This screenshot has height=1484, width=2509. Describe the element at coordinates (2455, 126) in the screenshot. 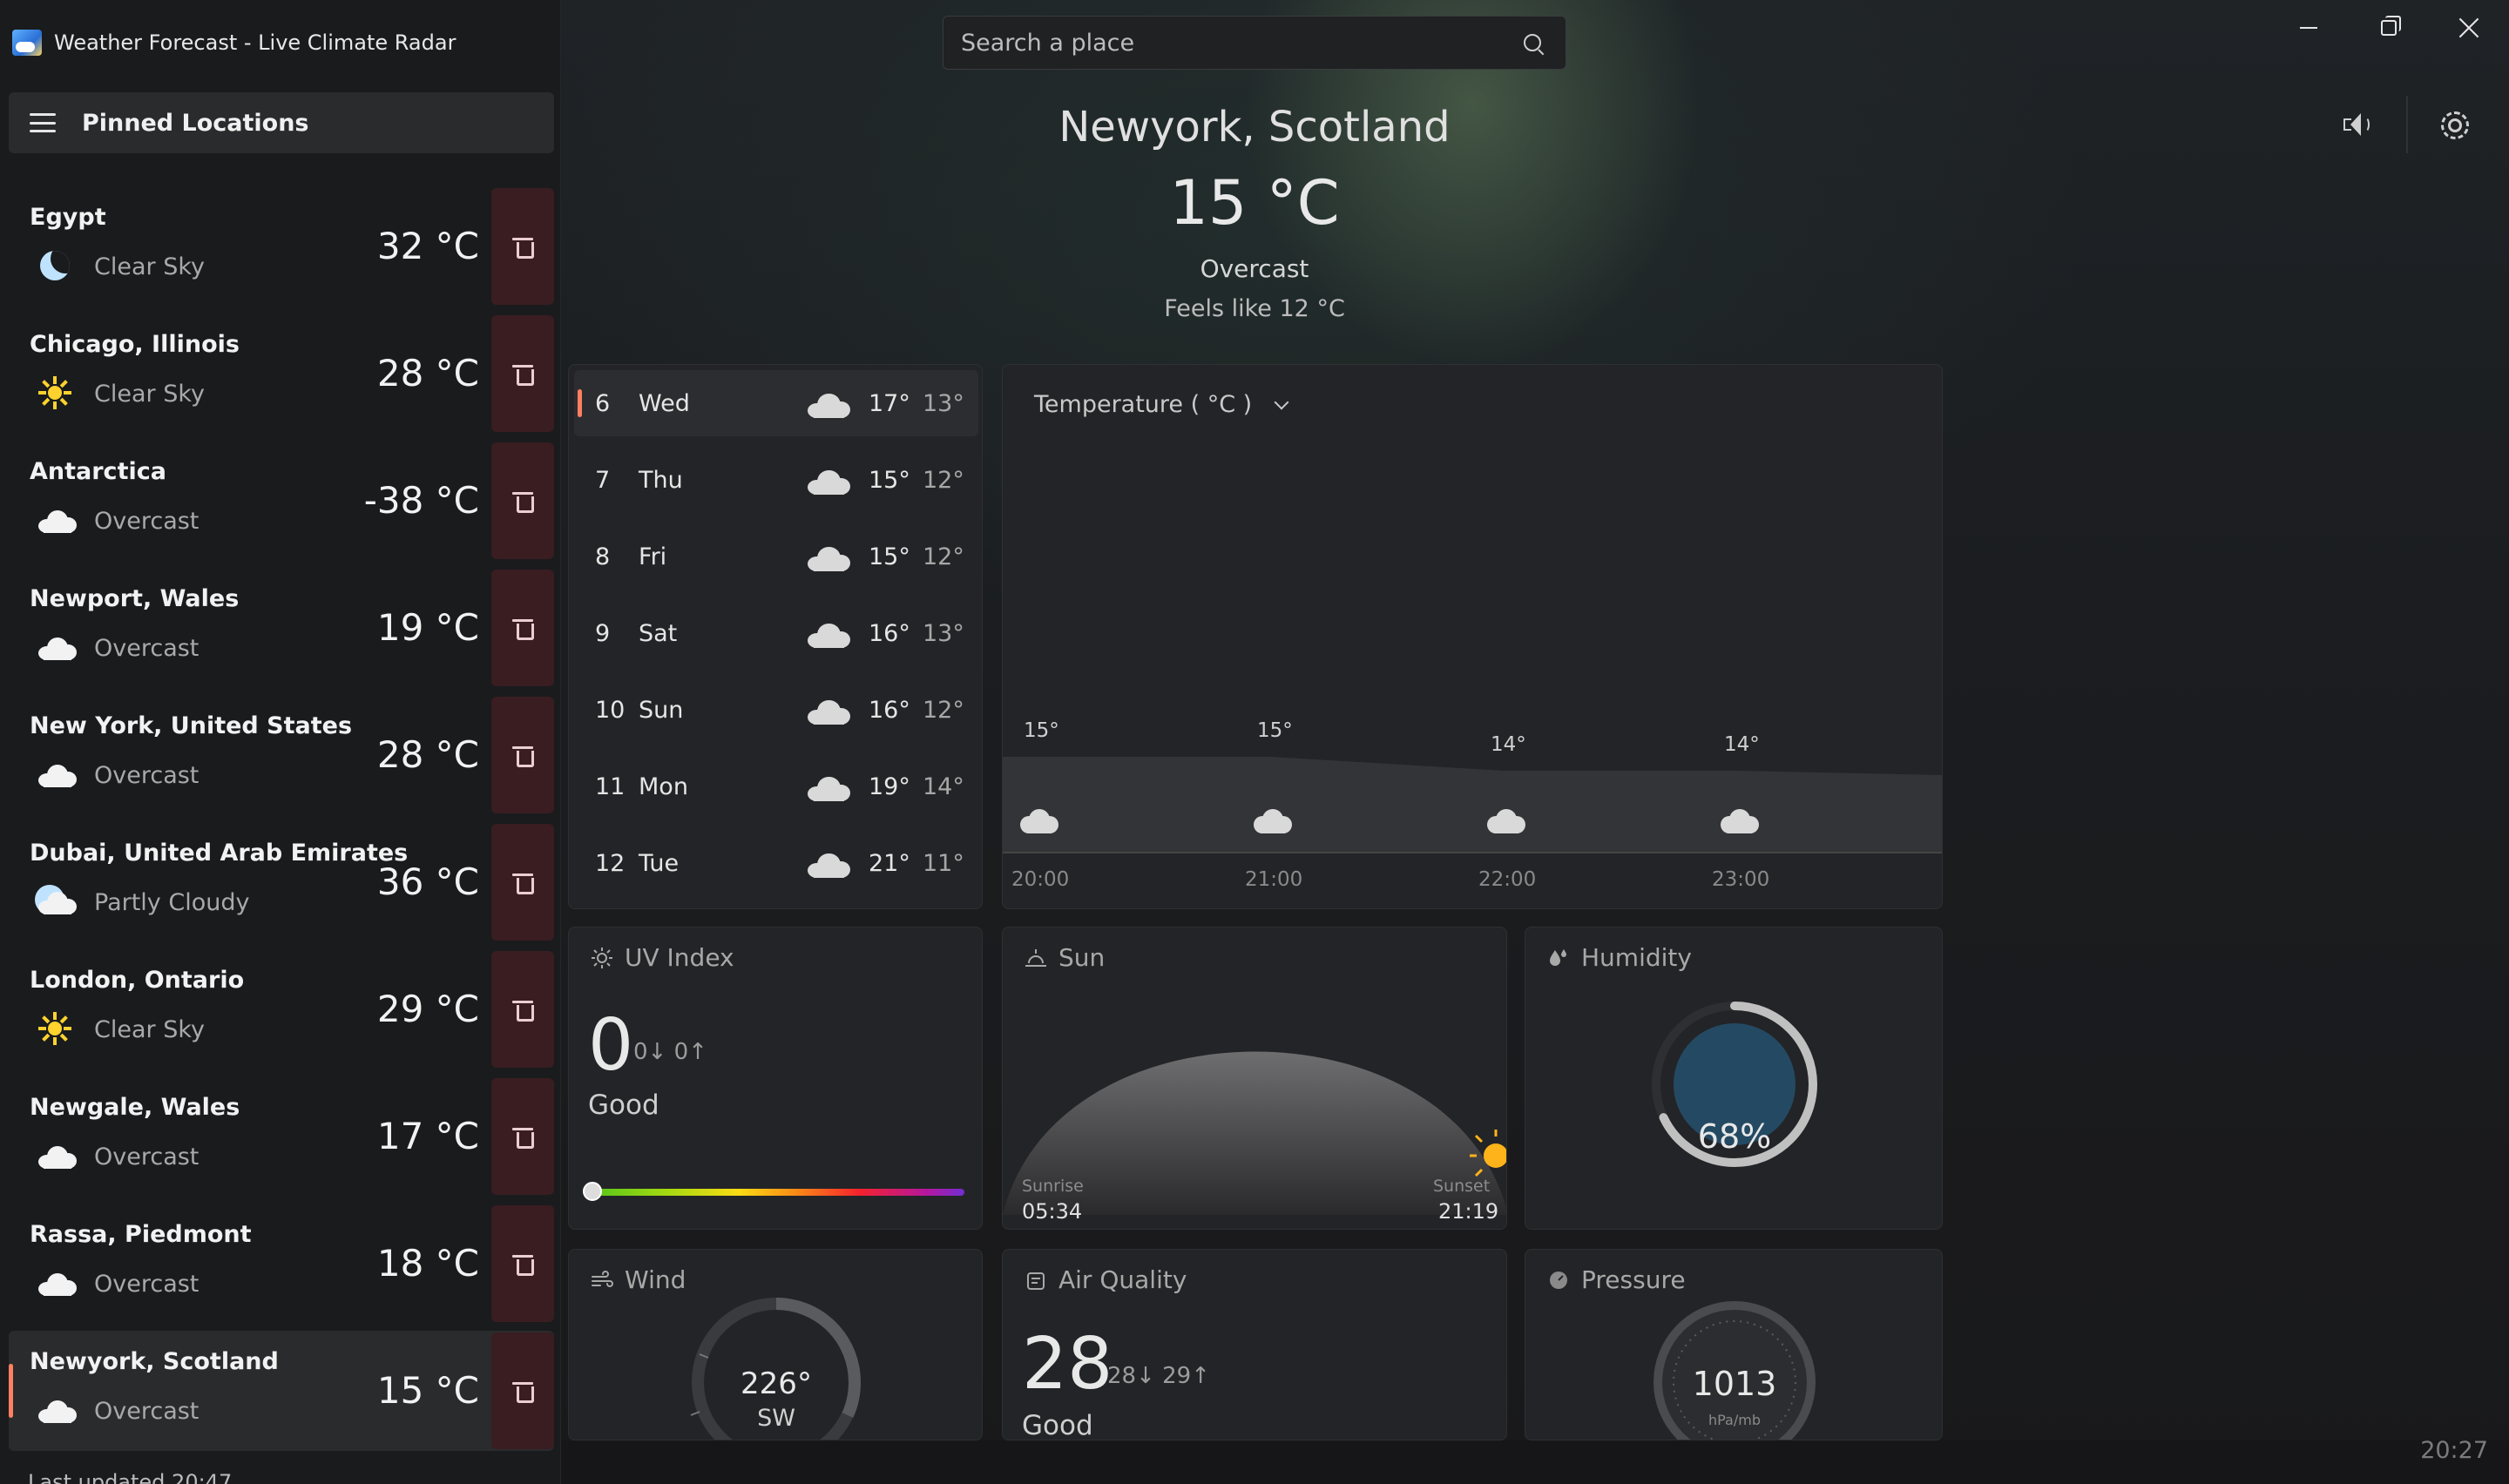

I see `settings-button` at that location.